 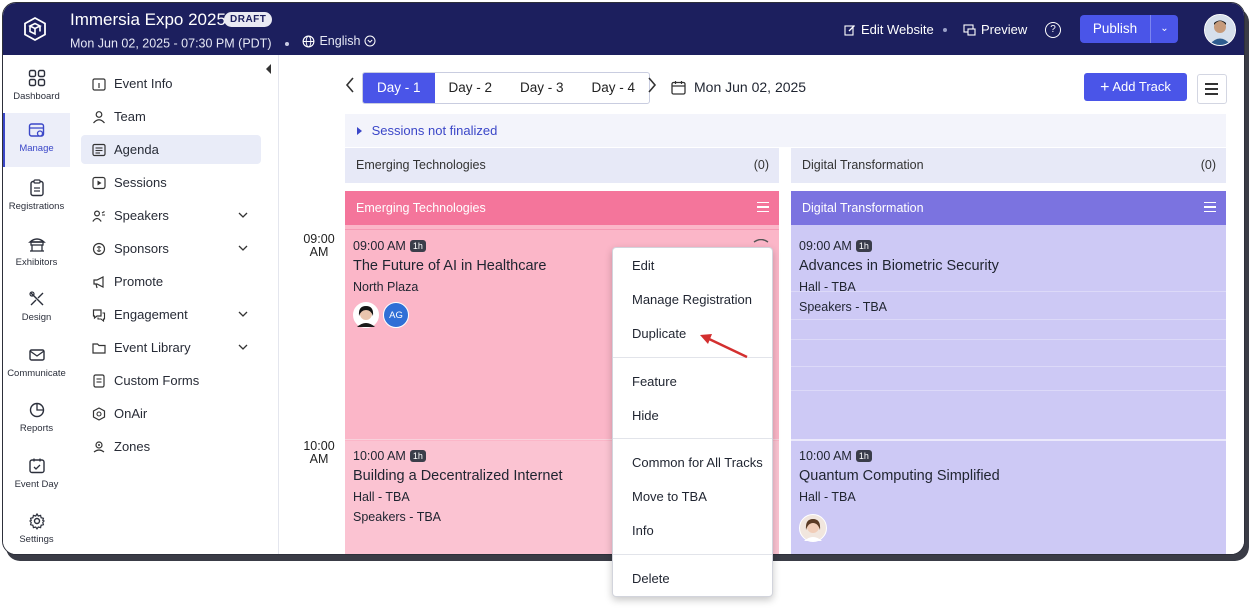 I want to click on rail-item-settings: Settings, so click(x=36, y=529).